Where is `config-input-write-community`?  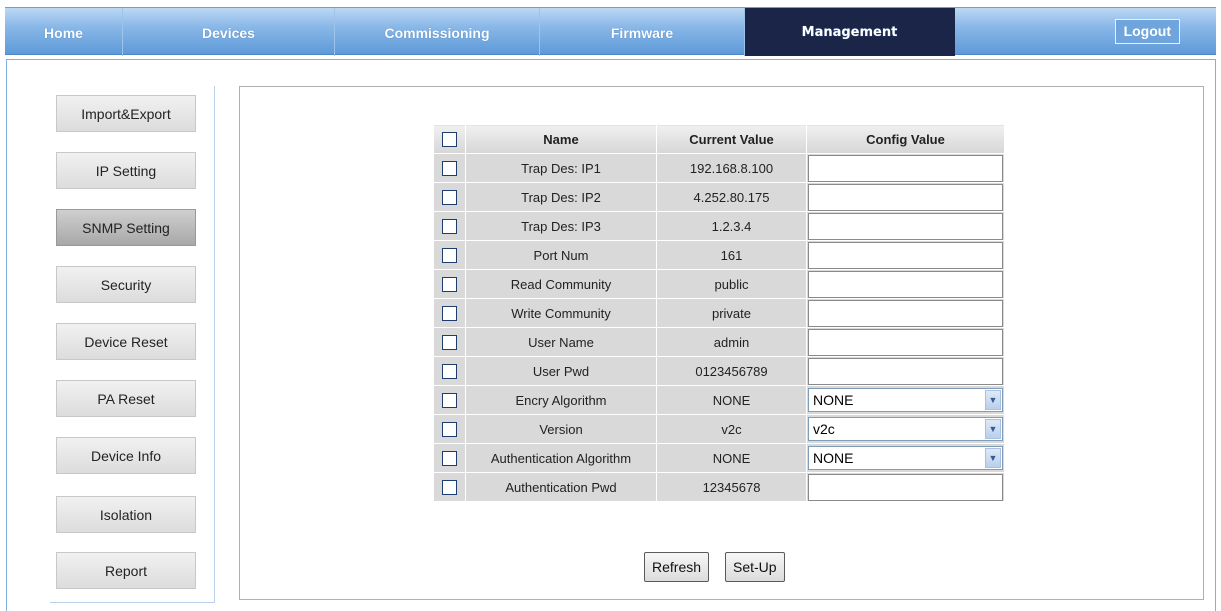
config-input-write-community is located at coordinates (905, 313).